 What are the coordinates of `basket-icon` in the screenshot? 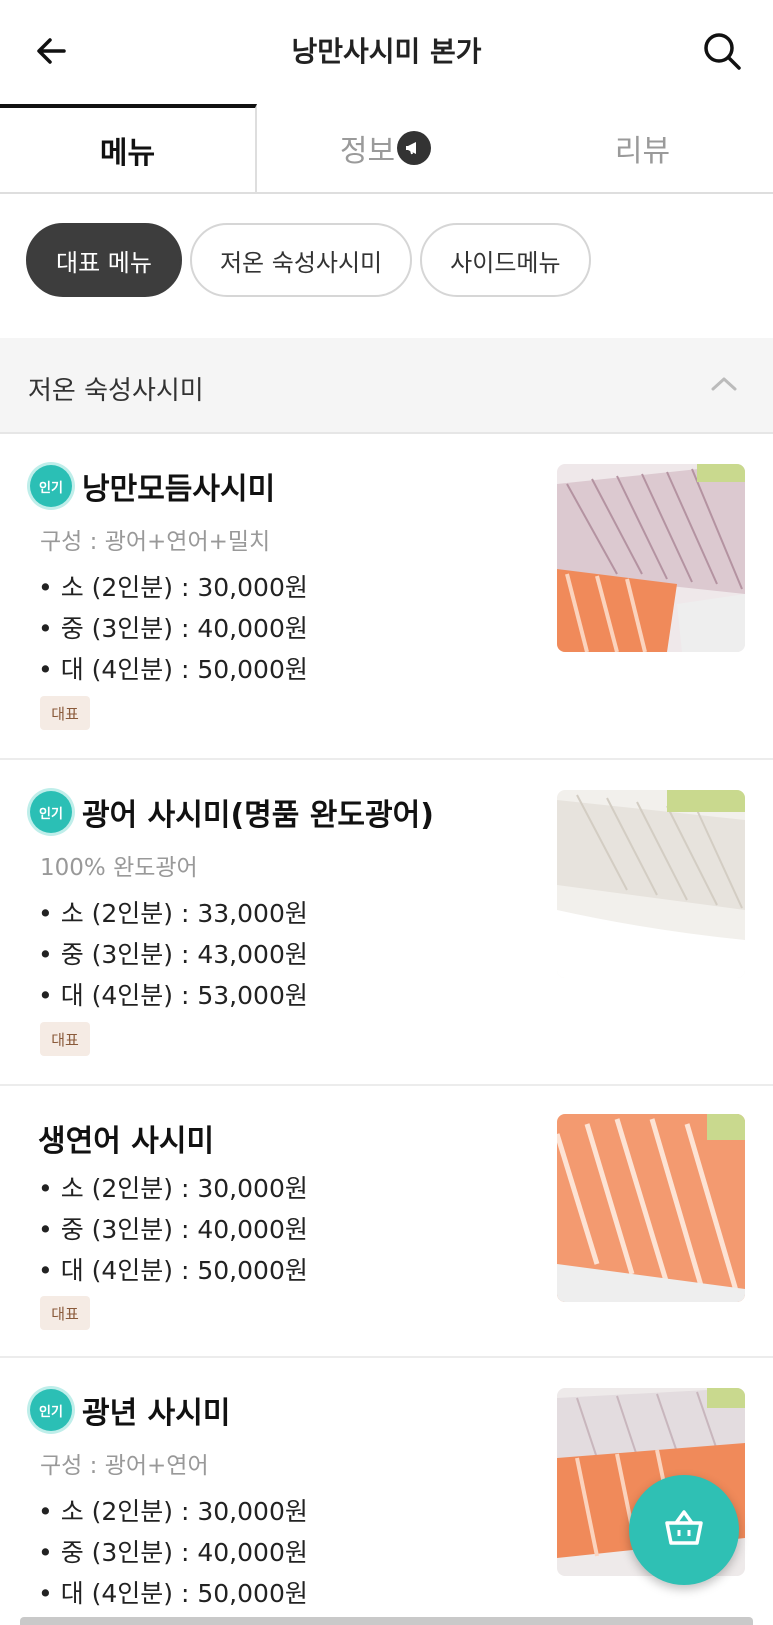 It's located at (684, 1530).